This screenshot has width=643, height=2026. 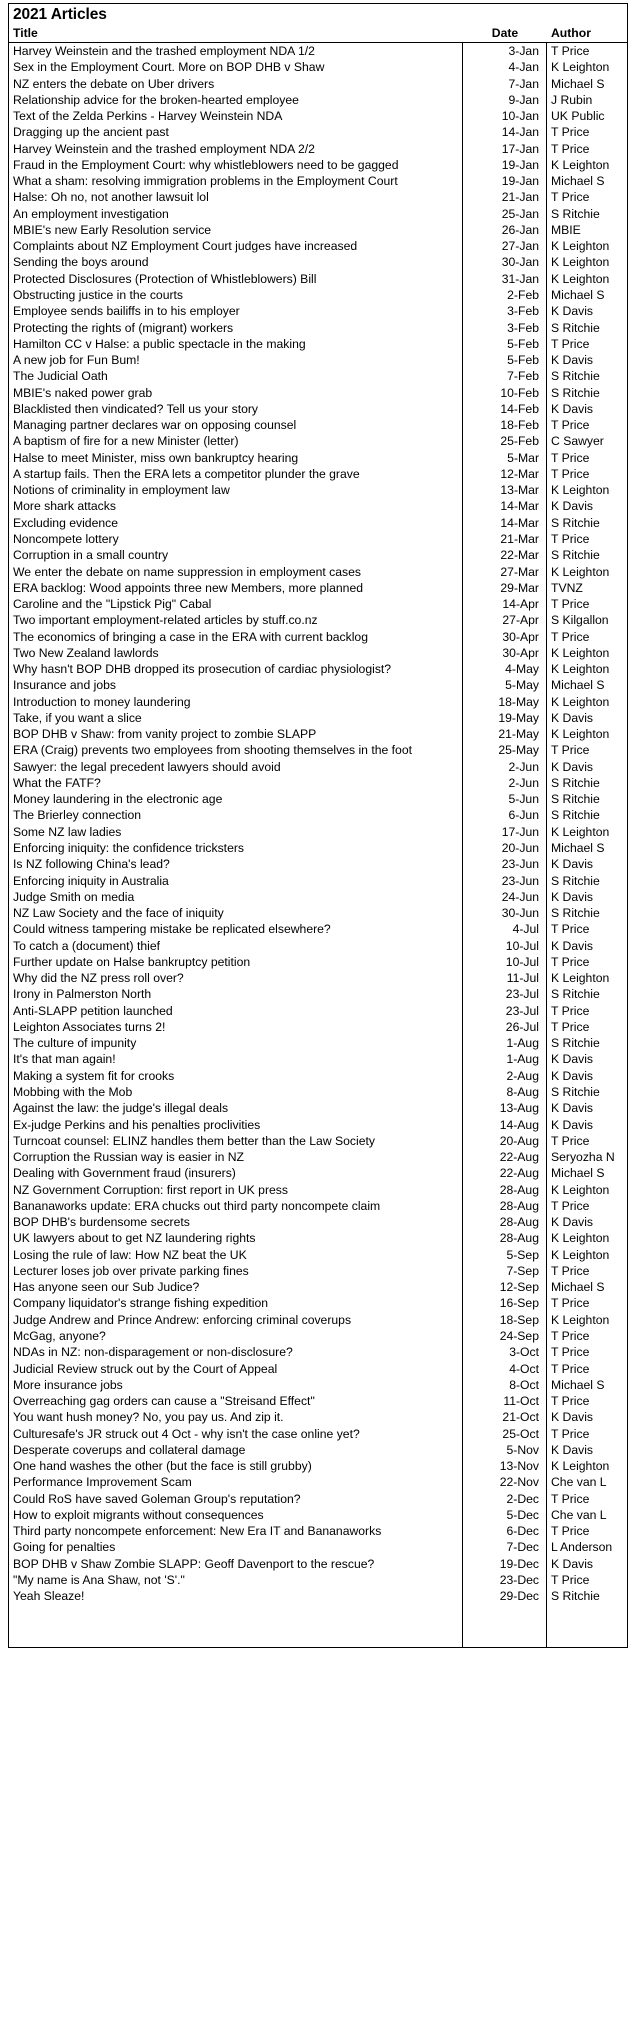 What do you see at coordinates (236, 718) in the screenshot?
I see `cell-title: Take, if you want a slice` at bounding box center [236, 718].